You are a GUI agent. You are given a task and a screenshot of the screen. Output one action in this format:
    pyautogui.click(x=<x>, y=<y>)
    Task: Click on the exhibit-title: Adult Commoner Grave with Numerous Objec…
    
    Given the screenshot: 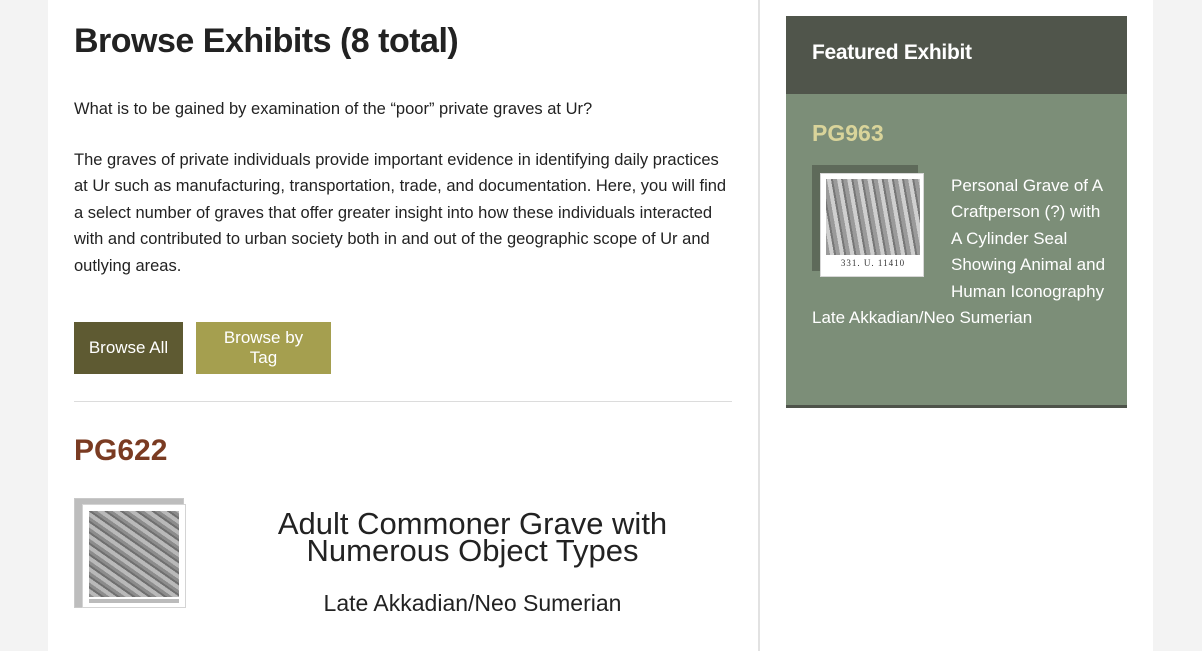 What is the action you would take?
    pyautogui.click(x=472, y=537)
    